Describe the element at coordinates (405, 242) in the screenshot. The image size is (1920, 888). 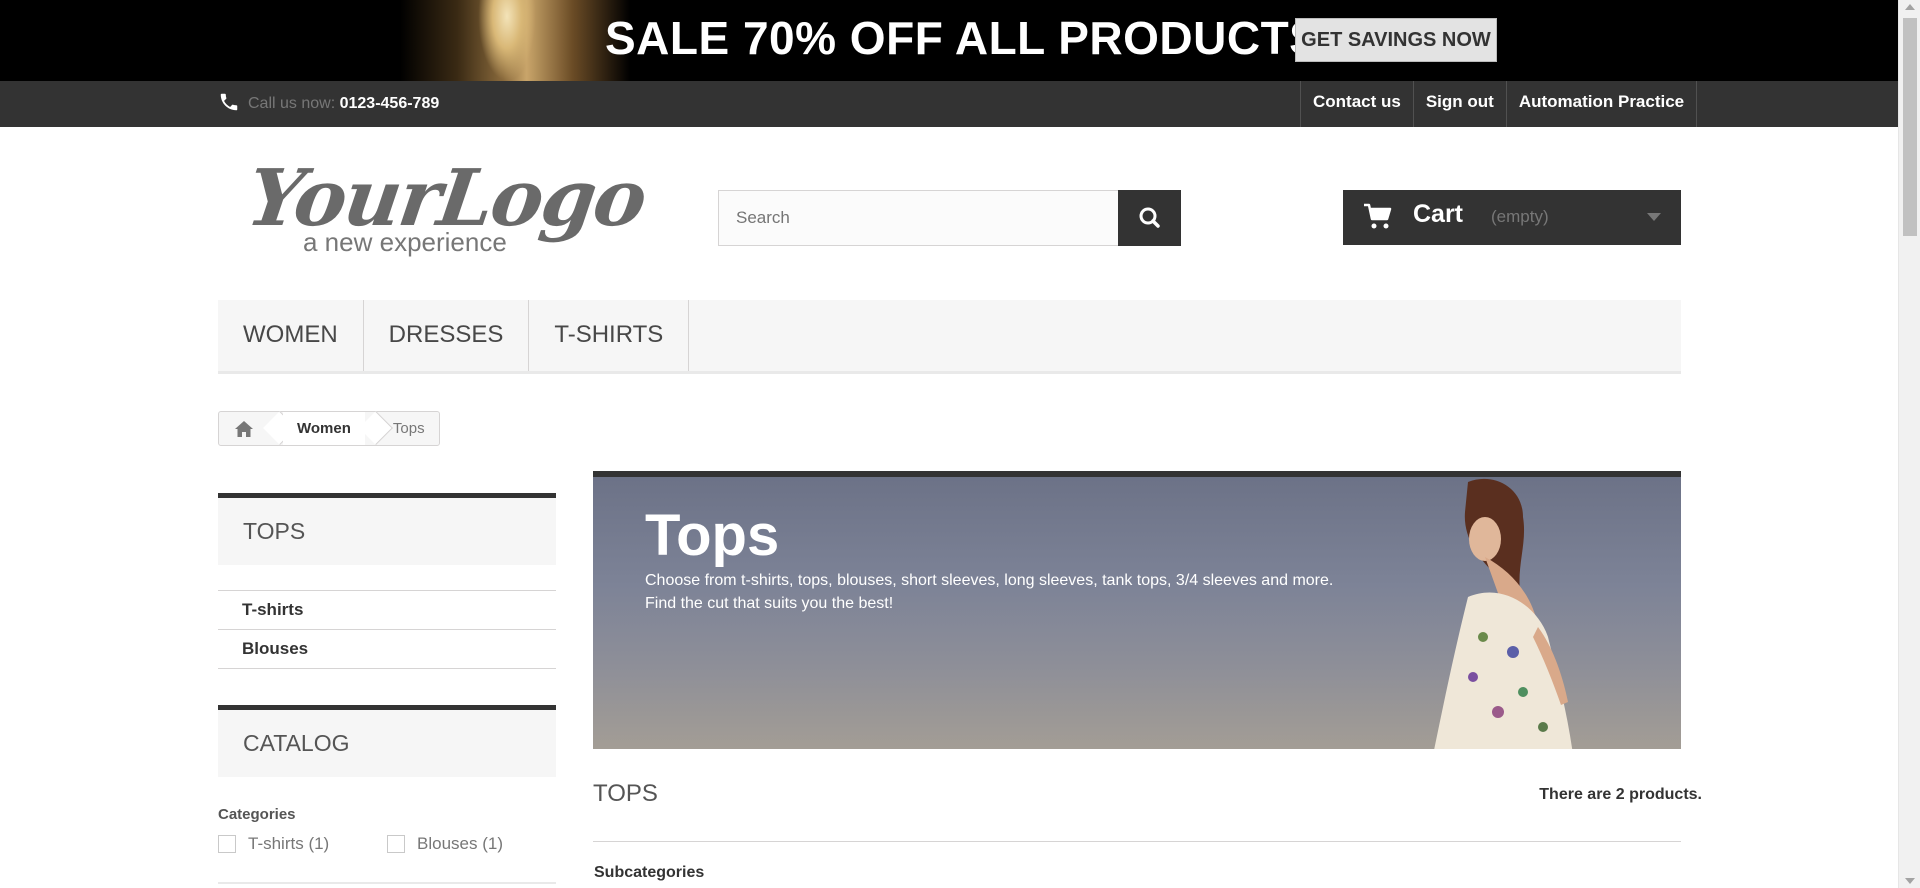
I see `logo-tagline: a new experience` at that location.